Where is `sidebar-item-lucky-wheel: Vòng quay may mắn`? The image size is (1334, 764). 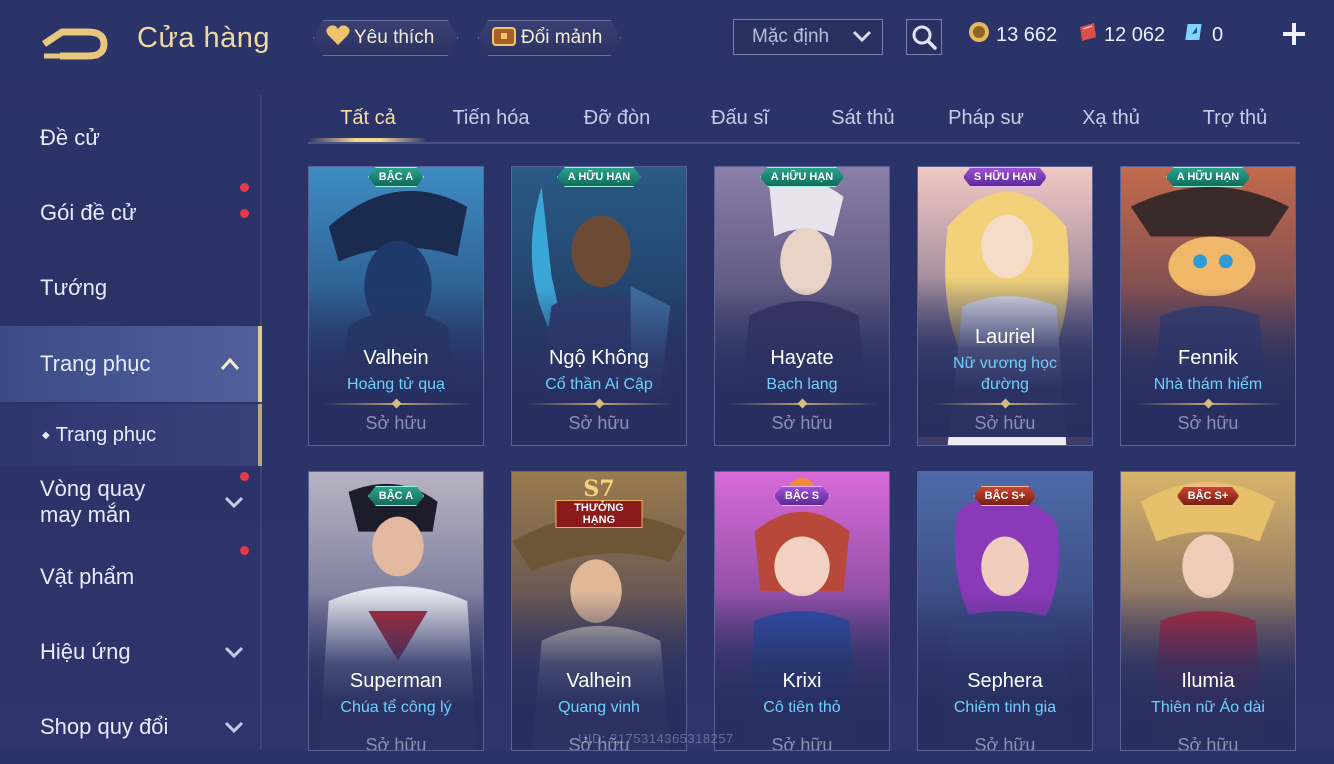
sidebar-item-lucky-wheel: Vòng quay may mắn is located at coordinates (131, 502).